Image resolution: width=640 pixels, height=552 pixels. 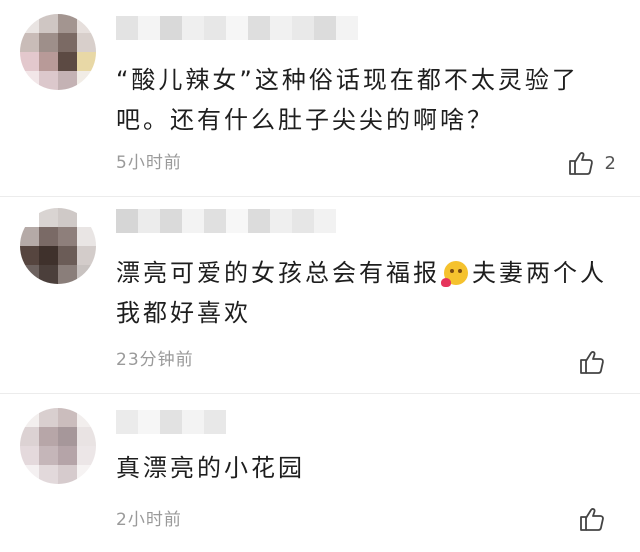 What do you see at coordinates (366, 293) in the screenshot?
I see `comment-text: 漂亮可爱的女孩总会有福报 夫妻两个人 我都好喜欢` at bounding box center [366, 293].